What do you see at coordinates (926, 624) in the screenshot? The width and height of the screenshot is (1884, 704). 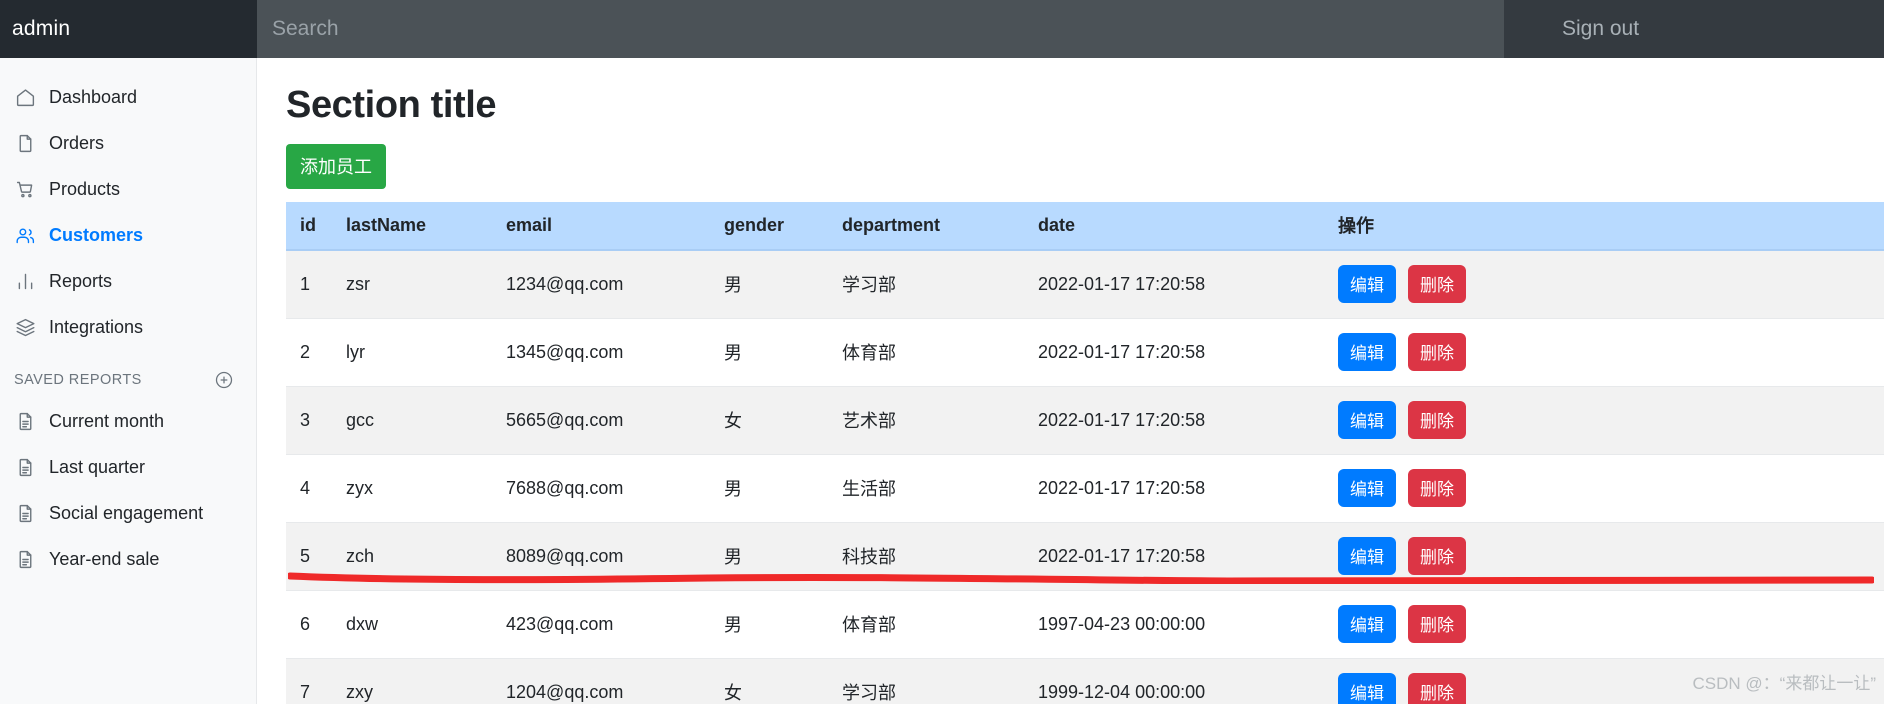 I see `cell-department: 体育部` at bounding box center [926, 624].